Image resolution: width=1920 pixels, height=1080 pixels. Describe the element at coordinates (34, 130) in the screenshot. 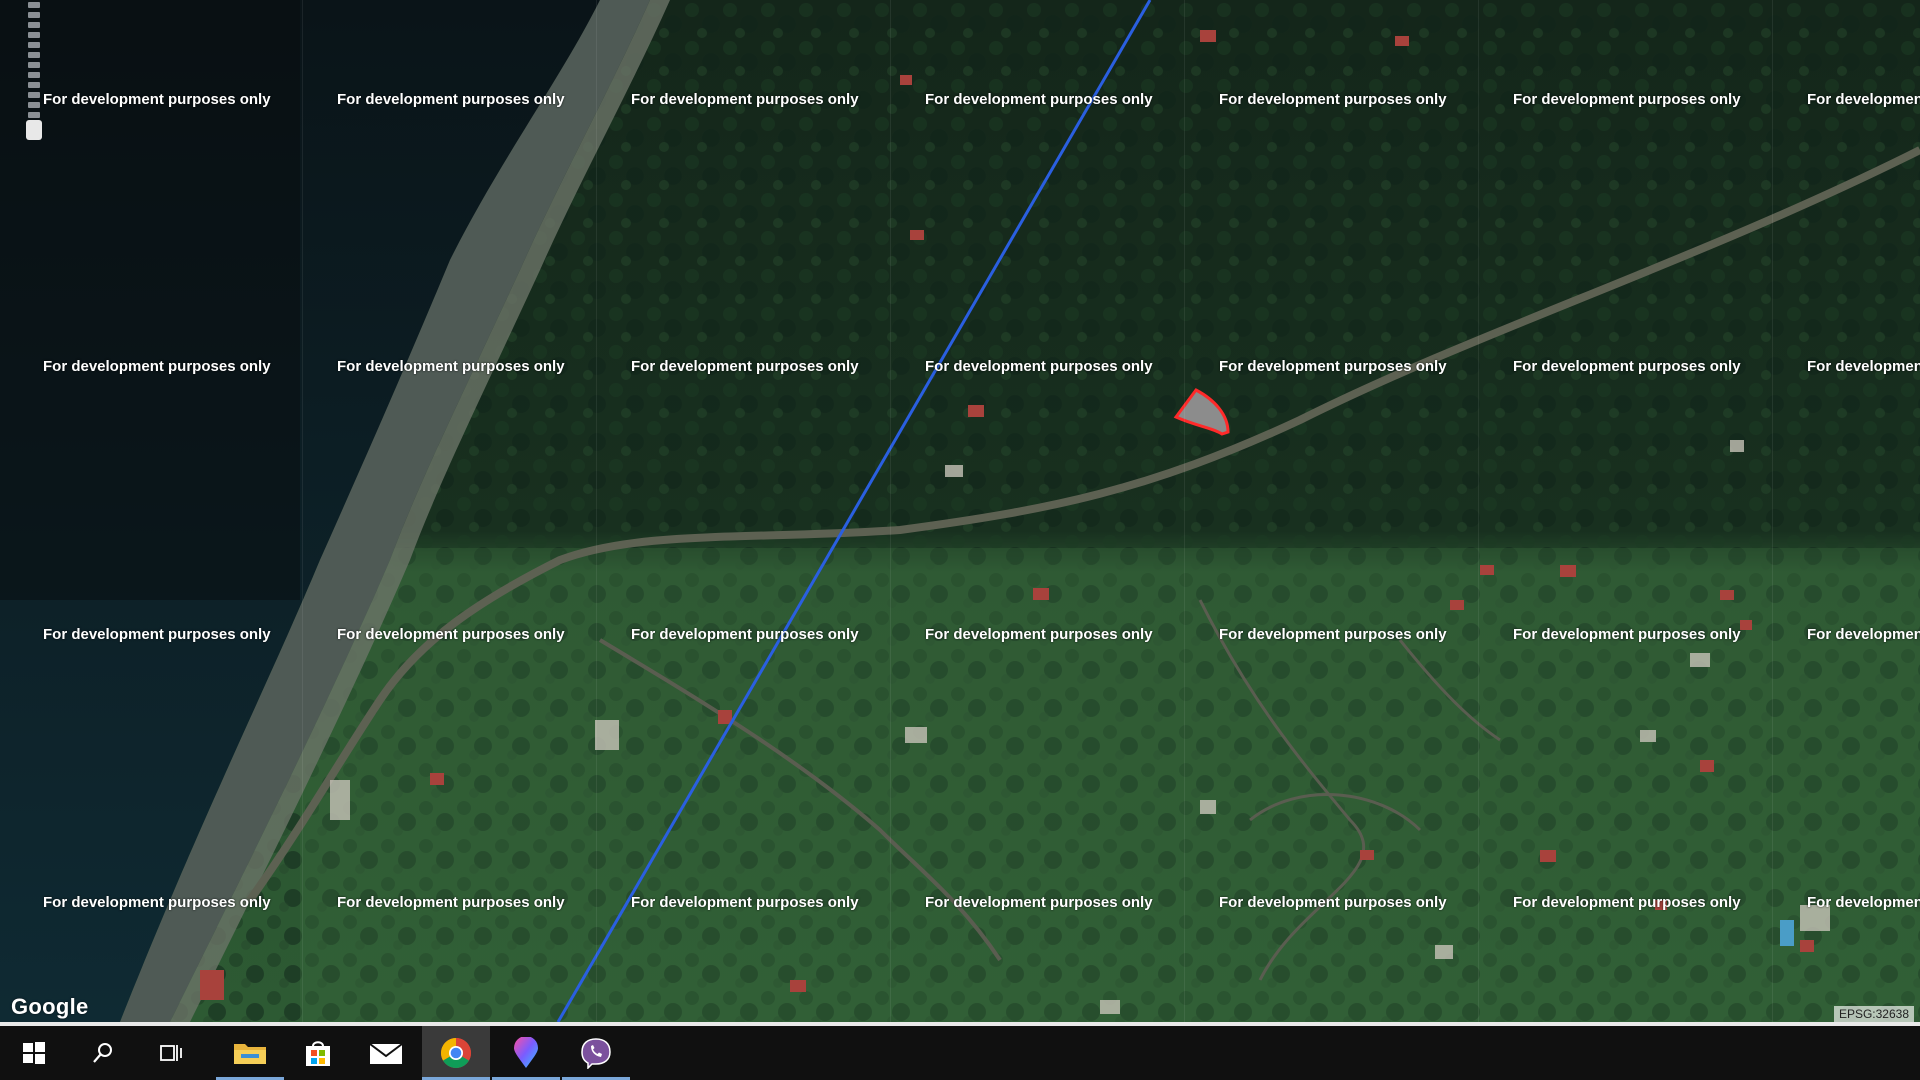

I see `zoom-slider-handle` at that location.